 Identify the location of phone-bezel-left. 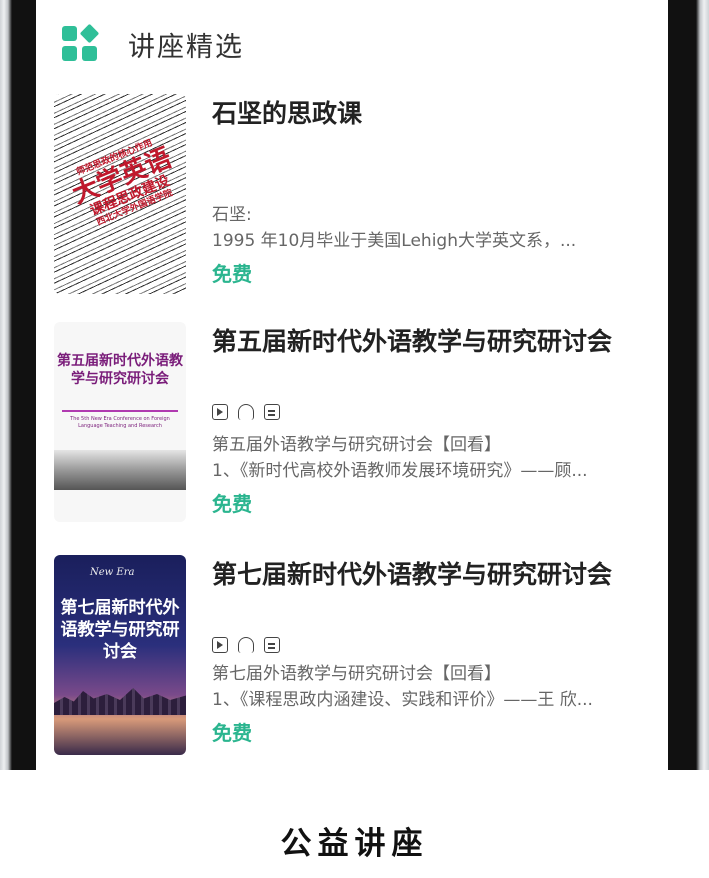
(18, 385).